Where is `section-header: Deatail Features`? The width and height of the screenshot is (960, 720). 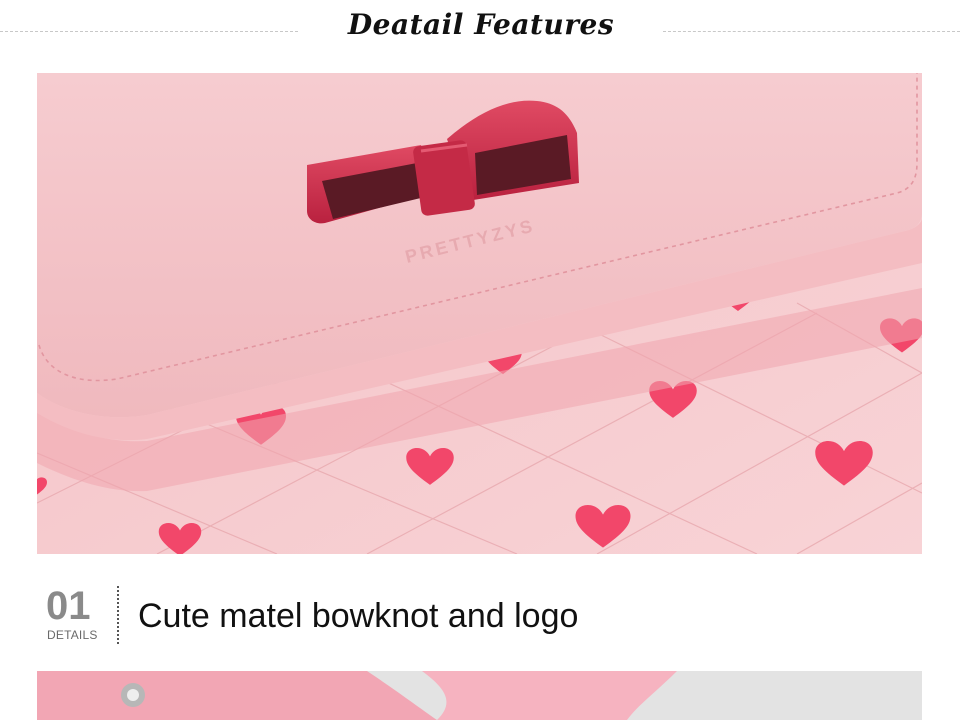
section-header: Deatail Features is located at coordinates (480, 30).